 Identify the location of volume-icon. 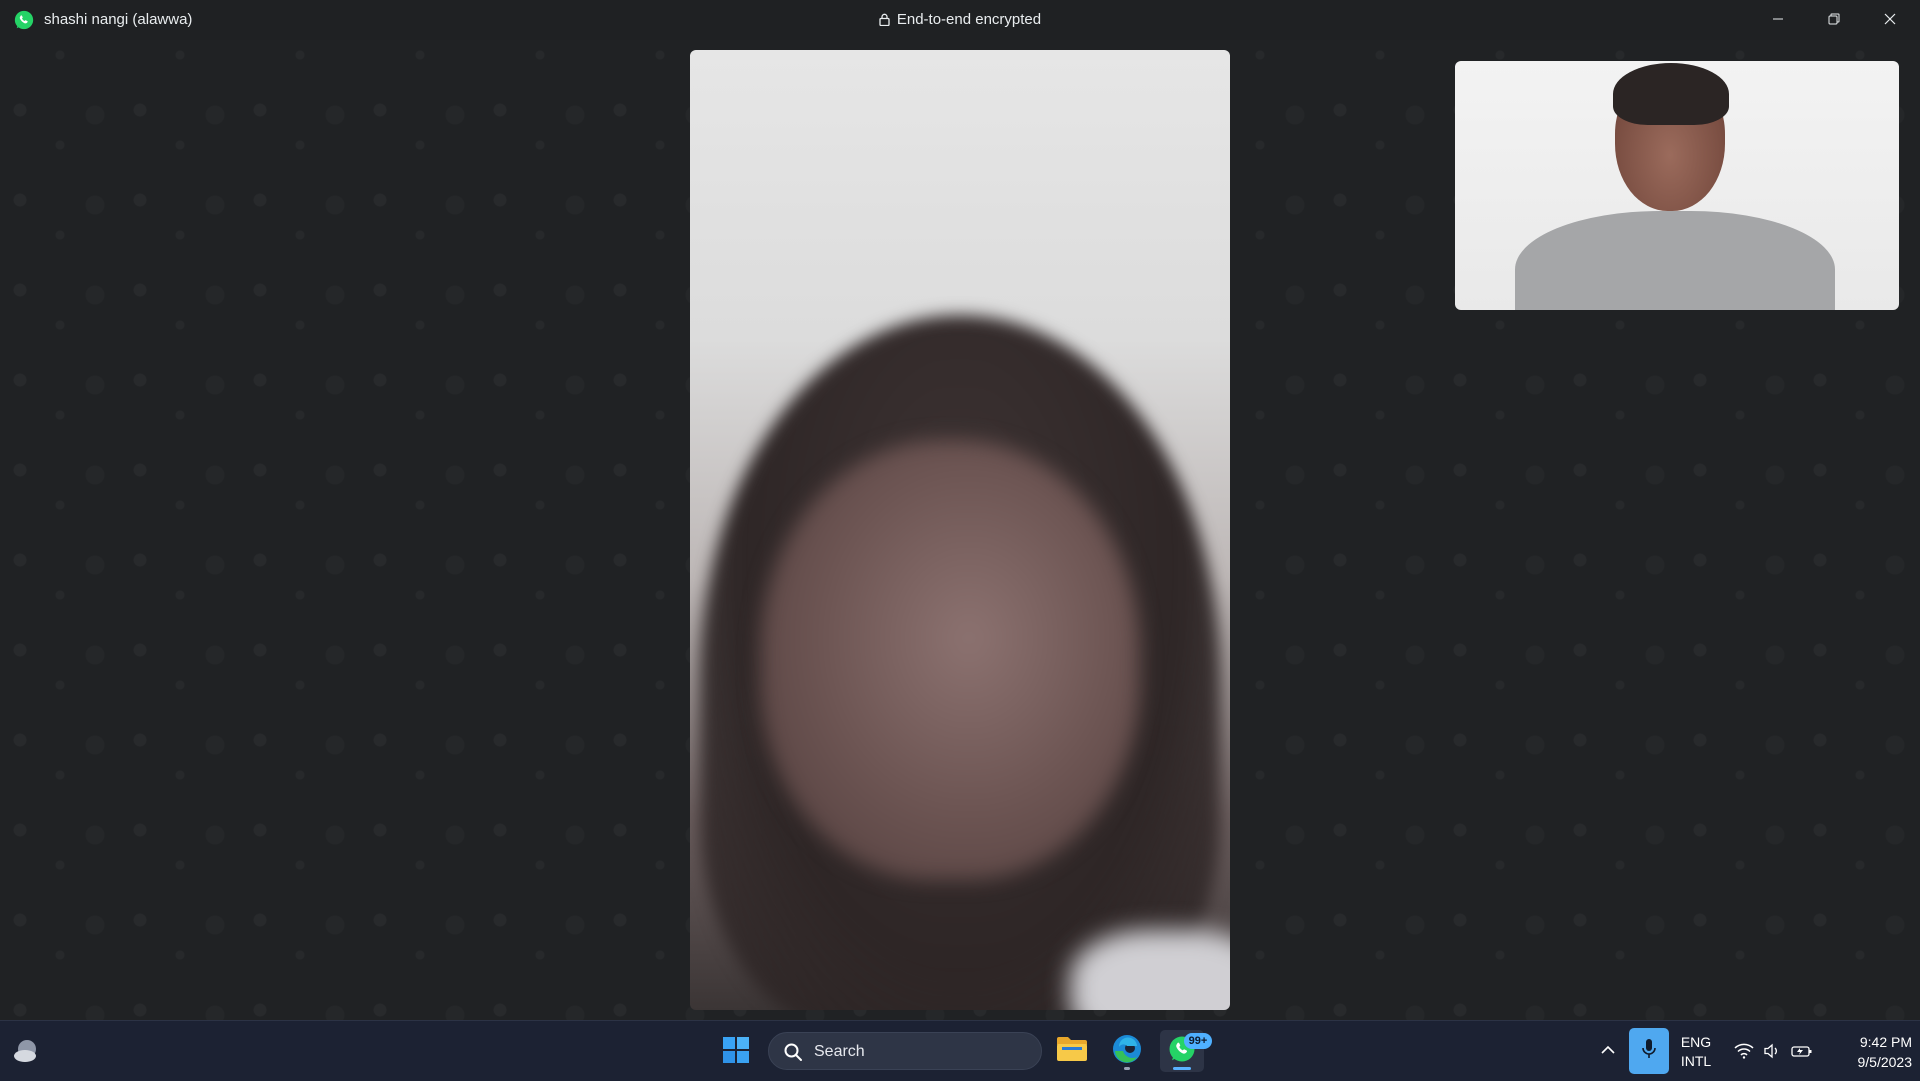
(1772, 1051).